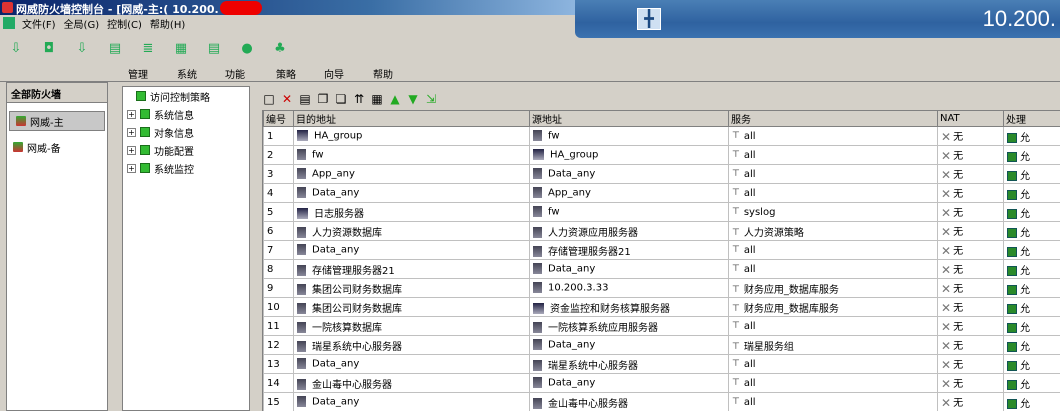  I want to click on lock-icon: ◘, so click(49, 48).